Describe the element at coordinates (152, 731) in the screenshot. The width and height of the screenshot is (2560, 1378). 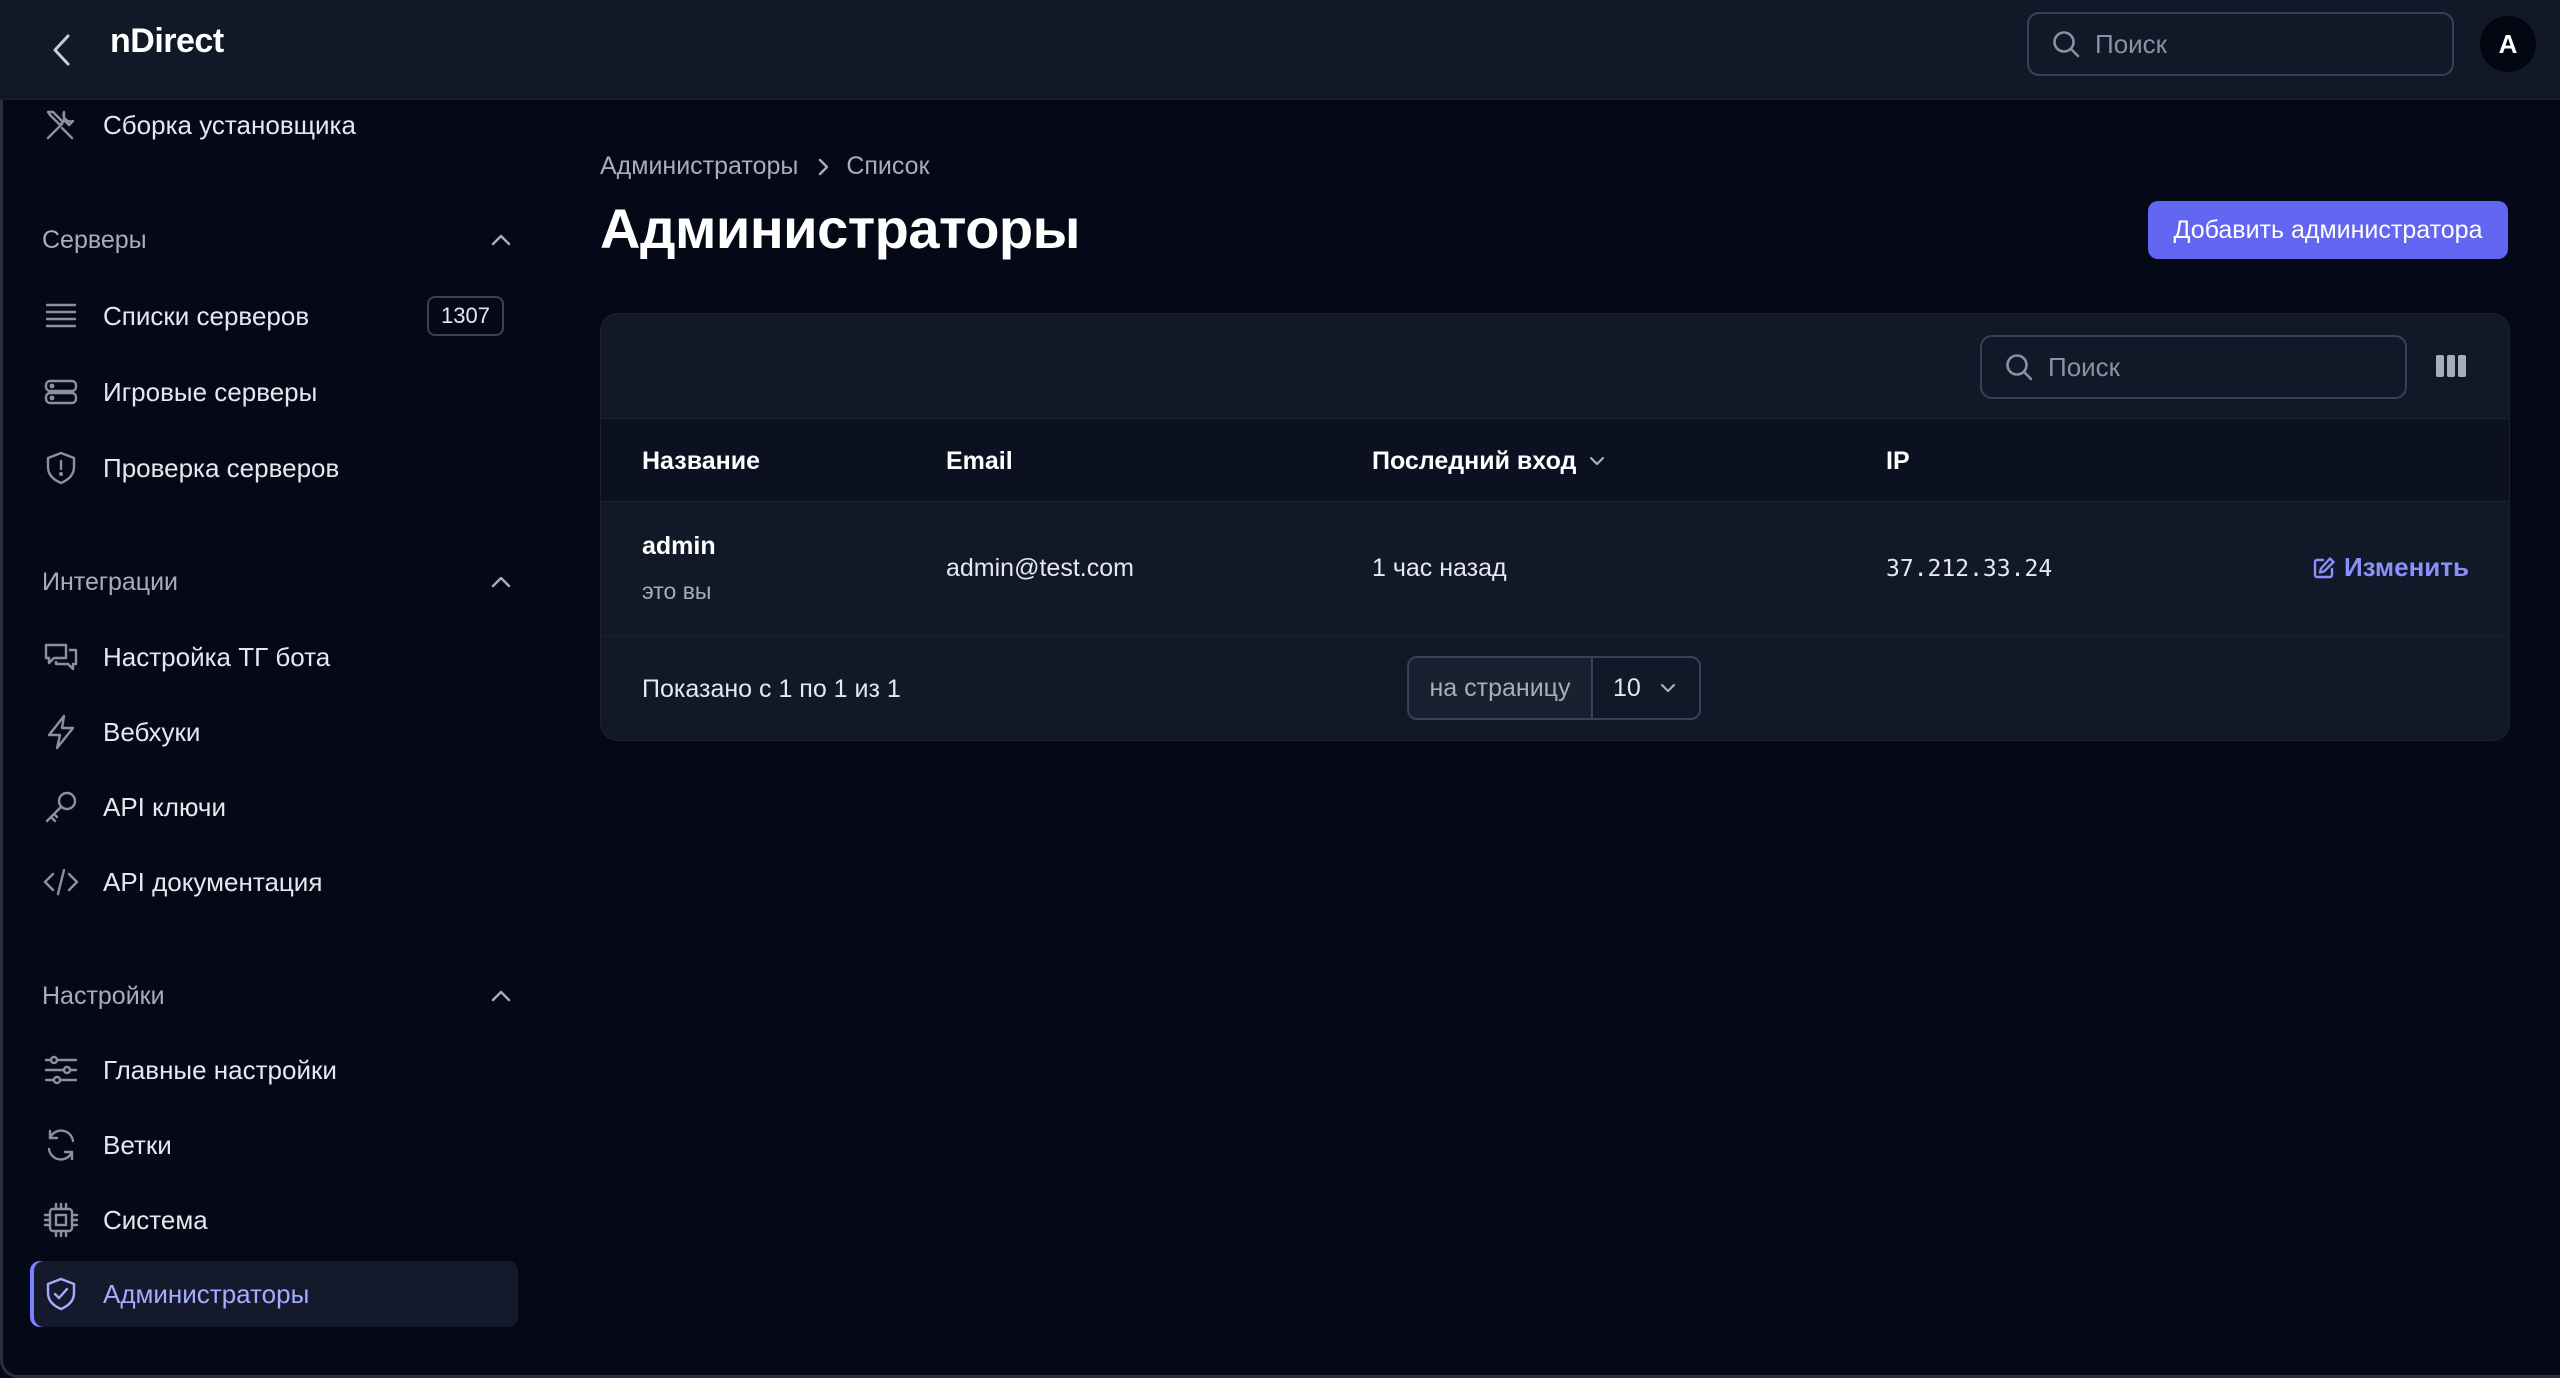
I see `sidebar-item-label: Вебхуки` at that location.